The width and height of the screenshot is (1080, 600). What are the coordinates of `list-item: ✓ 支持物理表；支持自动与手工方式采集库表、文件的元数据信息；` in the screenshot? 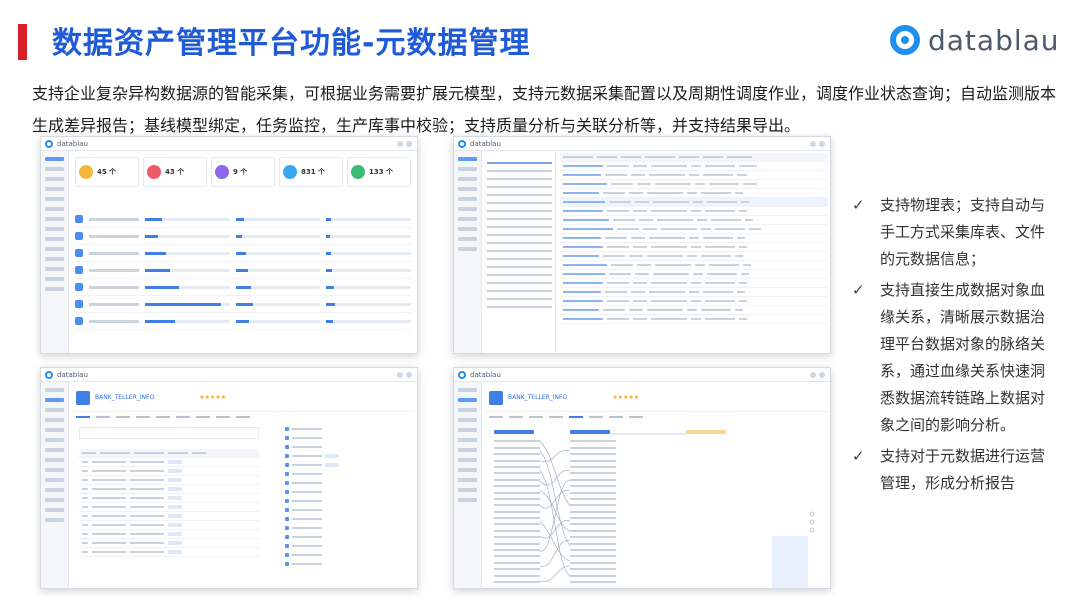 It's located at (952, 232).